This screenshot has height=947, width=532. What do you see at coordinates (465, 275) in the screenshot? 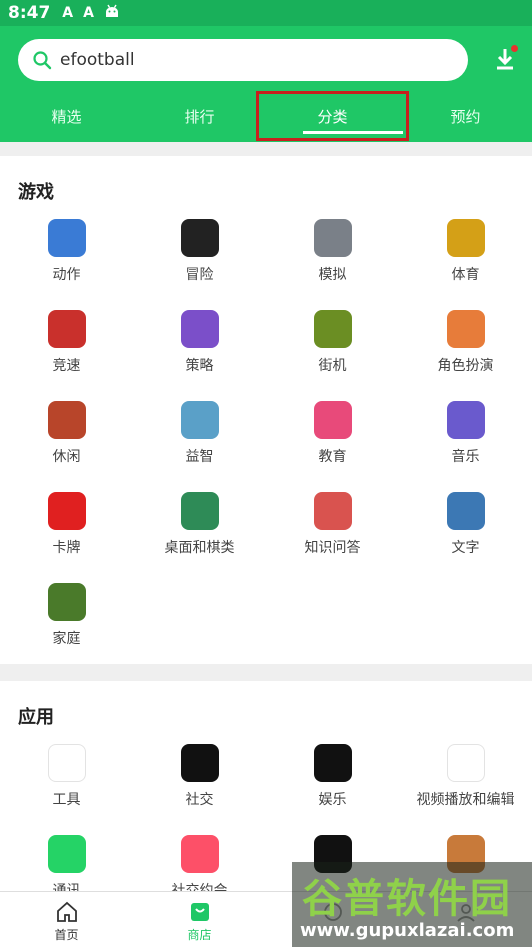
I see `category-label: 体育` at bounding box center [465, 275].